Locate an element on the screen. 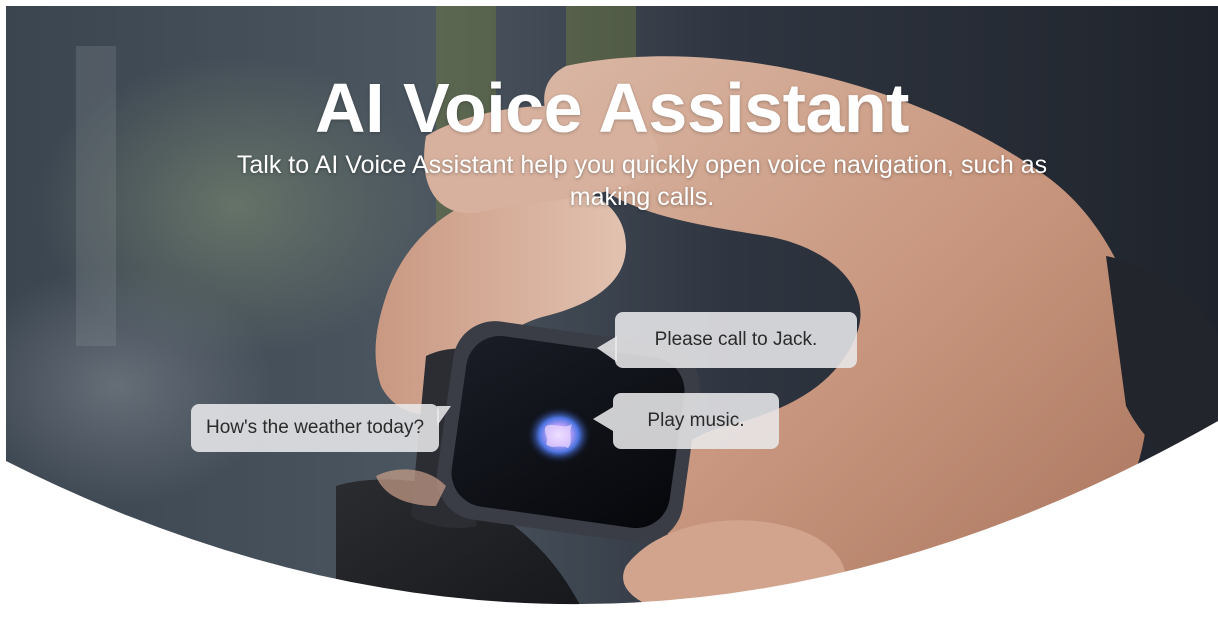  bubble-text: How's the weather today? is located at coordinates (315, 427).